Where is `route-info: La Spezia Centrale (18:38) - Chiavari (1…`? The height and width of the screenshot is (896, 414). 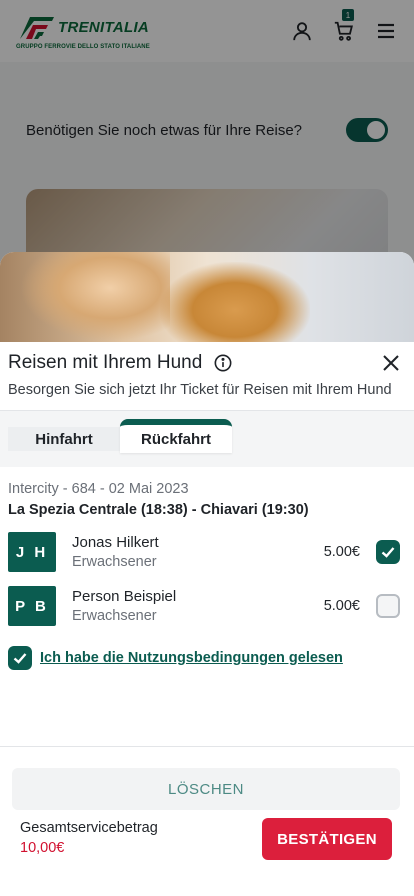
route-info: La Spezia Centrale (18:38) - Chiavari (1… is located at coordinates (158, 510).